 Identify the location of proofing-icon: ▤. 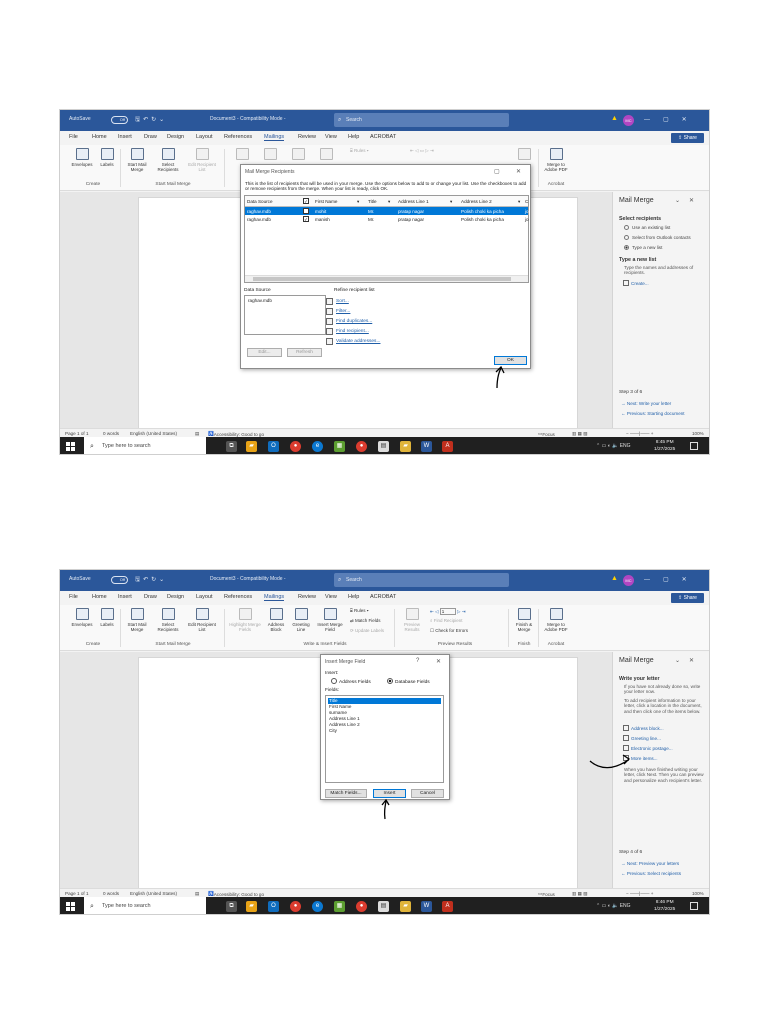
(197, 434).